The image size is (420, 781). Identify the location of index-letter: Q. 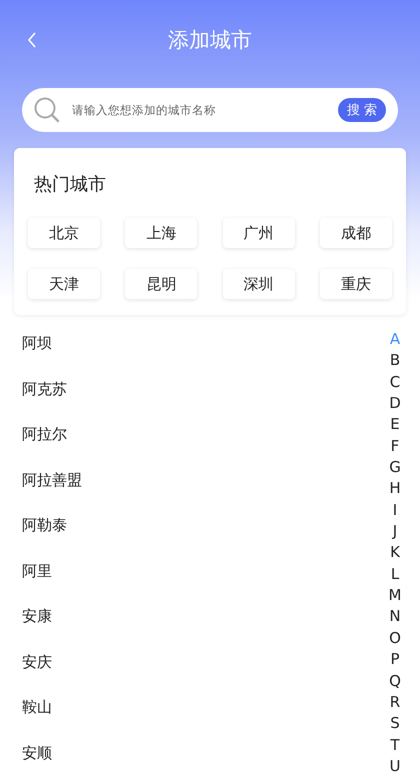
(395, 681).